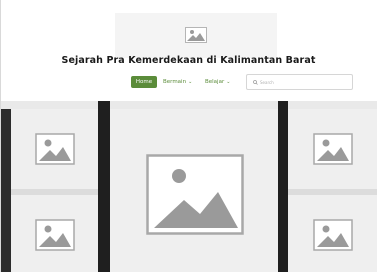 The image size is (377, 272). I want to click on site-logo, so click(196, 35).